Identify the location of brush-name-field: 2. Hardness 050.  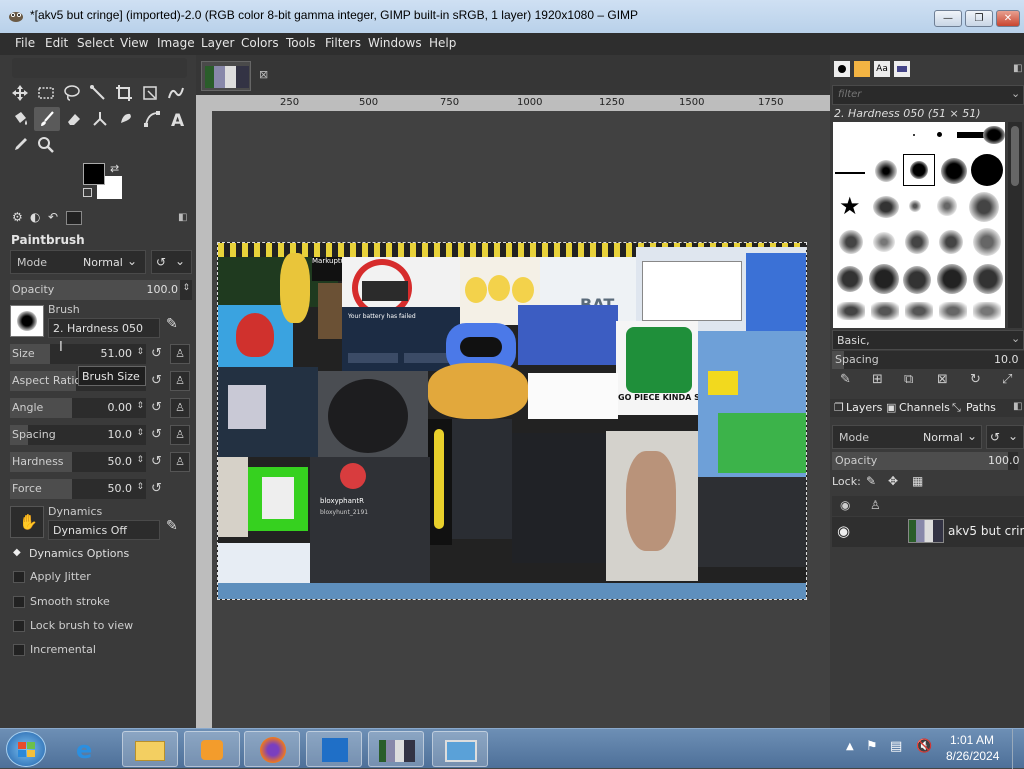
(104, 328).